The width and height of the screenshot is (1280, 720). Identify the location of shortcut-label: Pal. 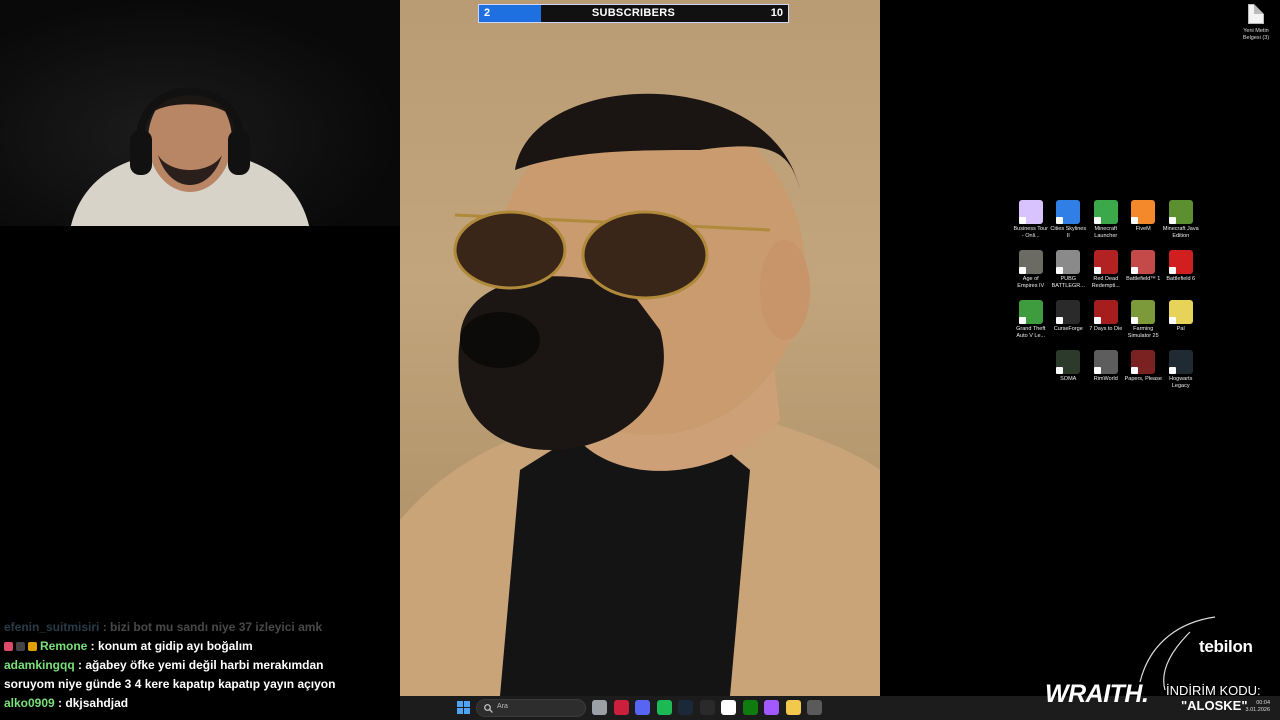
(1180, 329).